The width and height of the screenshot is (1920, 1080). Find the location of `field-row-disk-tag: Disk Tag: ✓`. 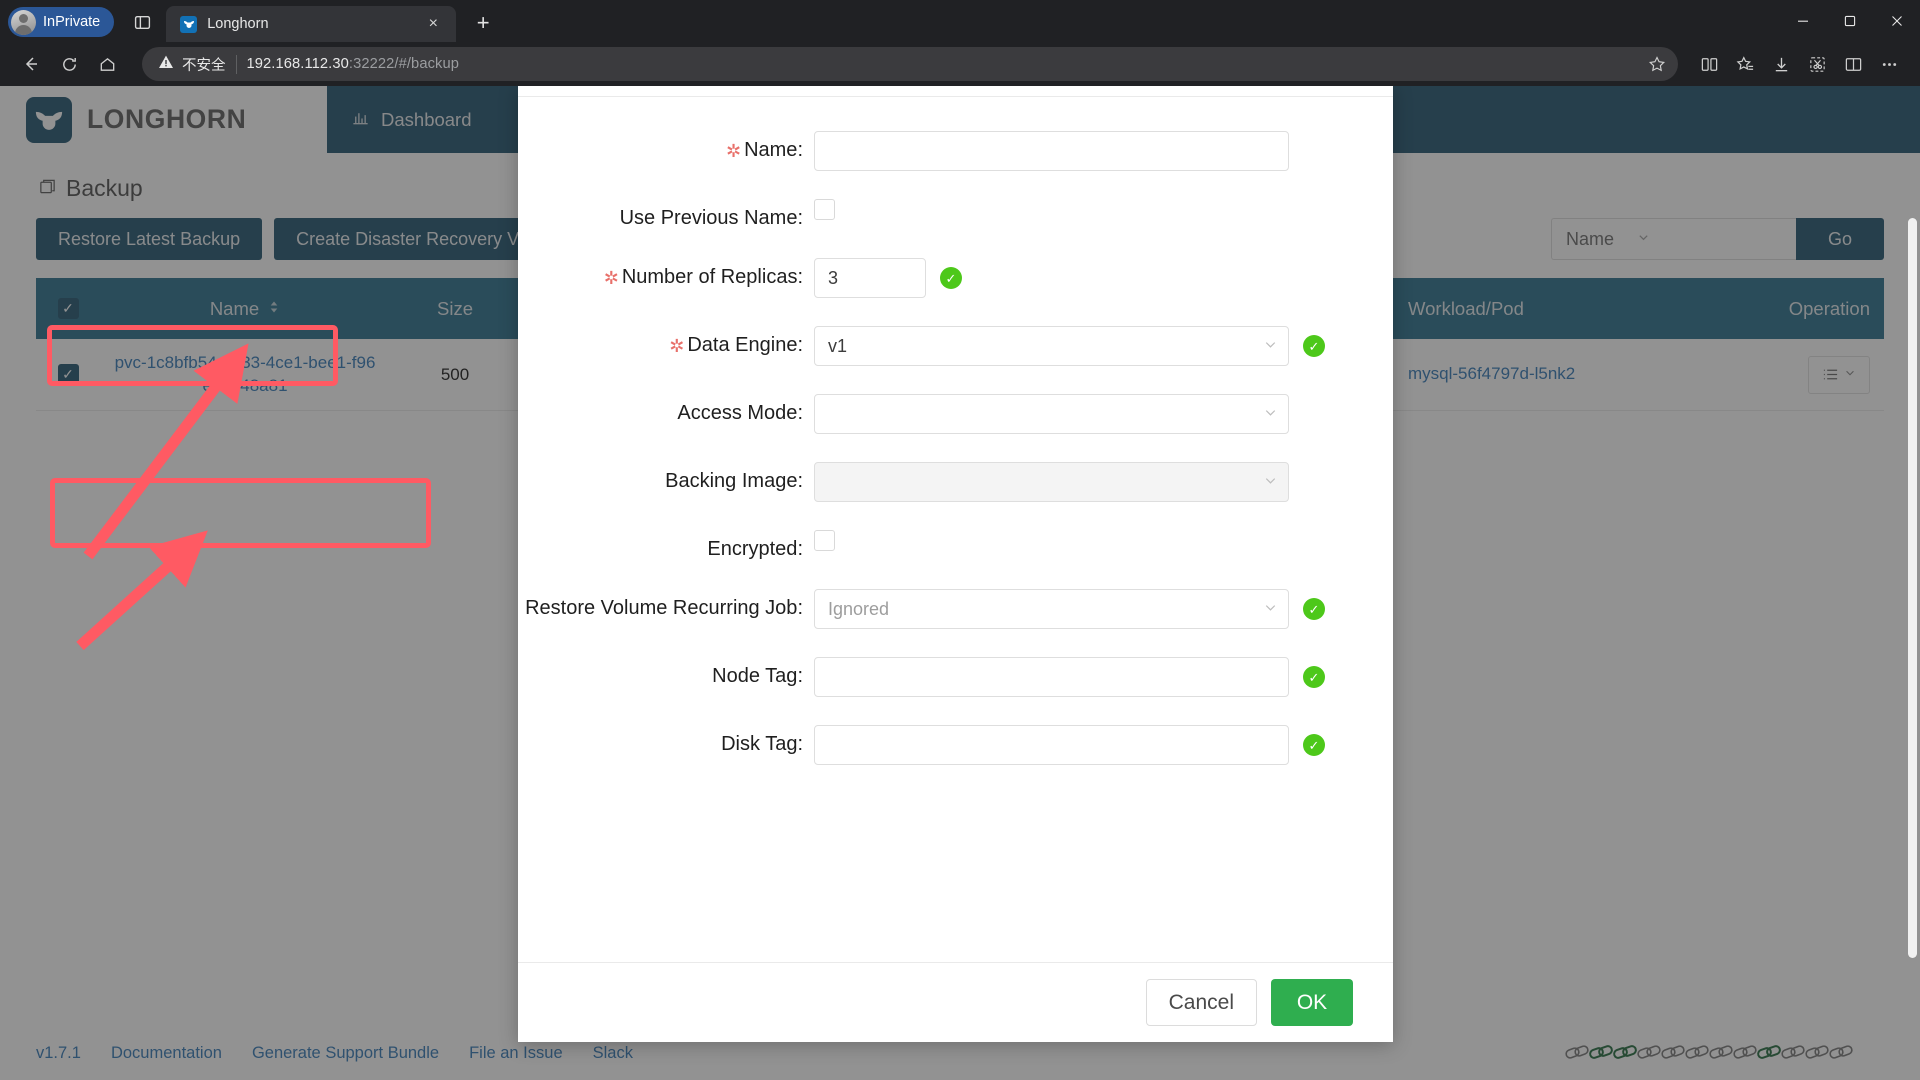

field-row-disk-tag: Disk Tag: ✓ is located at coordinates (955, 745).